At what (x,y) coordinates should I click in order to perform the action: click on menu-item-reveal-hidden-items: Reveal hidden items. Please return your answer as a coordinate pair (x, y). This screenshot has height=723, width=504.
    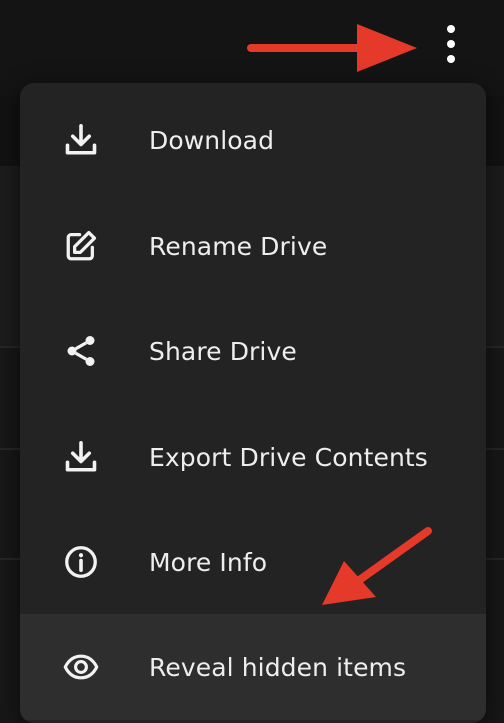
    Looking at the image, I should click on (253, 667).